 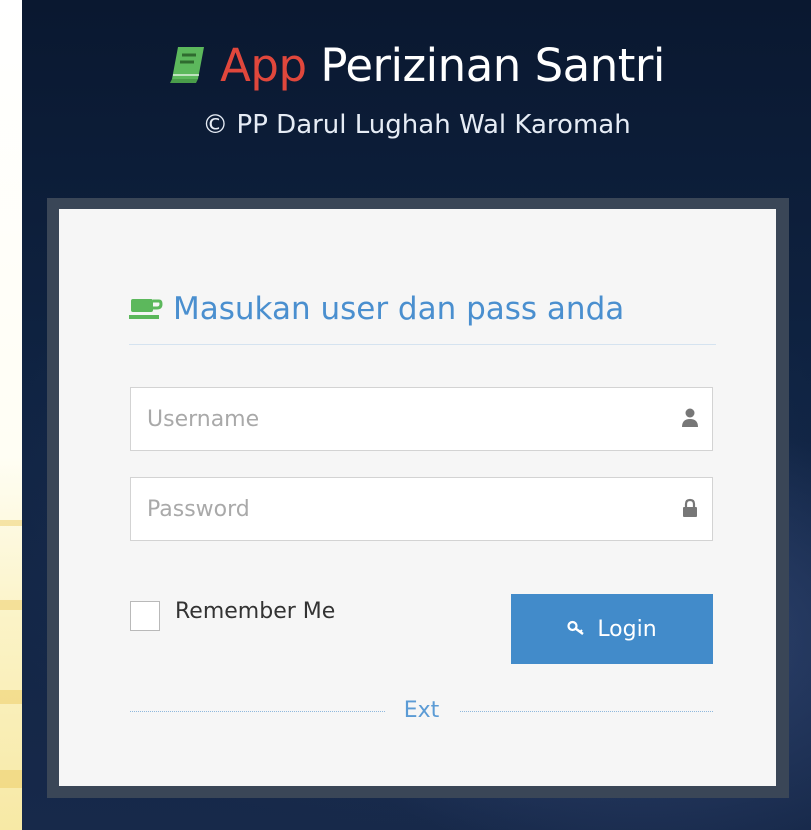 What do you see at coordinates (577, 629) in the screenshot?
I see `key-icon` at bounding box center [577, 629].